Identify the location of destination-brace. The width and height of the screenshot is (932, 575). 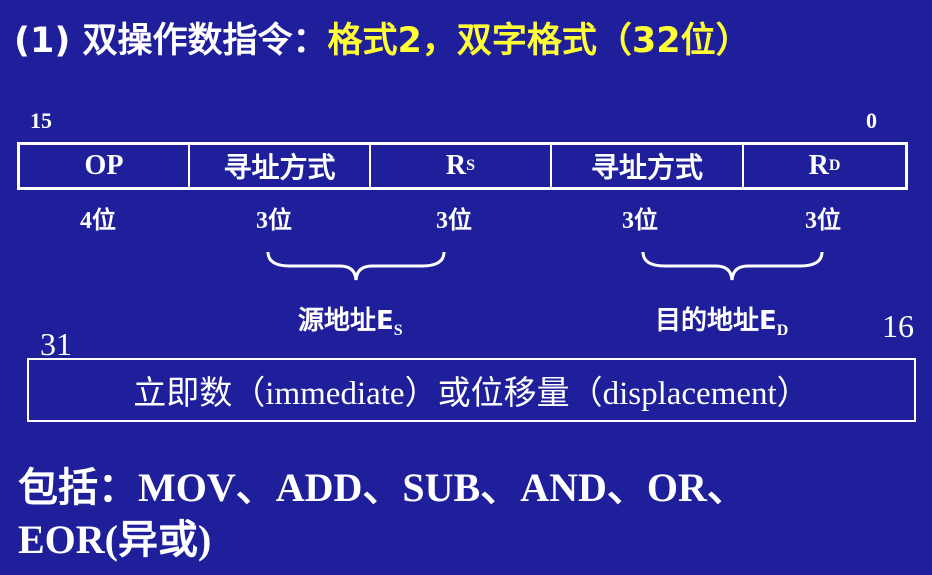
(732, 266).